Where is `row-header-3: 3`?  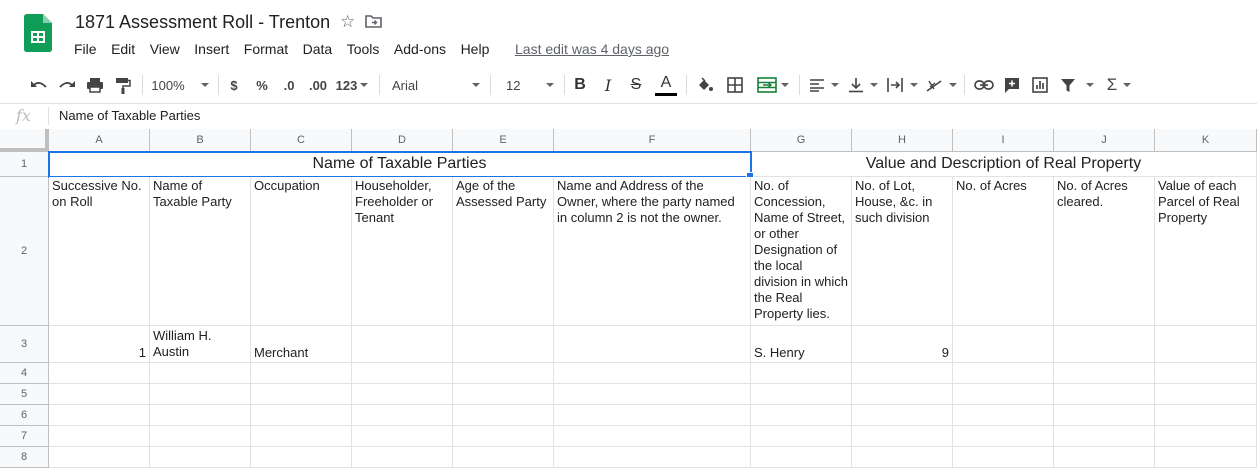 row-header-3: 3 is located at coordinates (24, 344).